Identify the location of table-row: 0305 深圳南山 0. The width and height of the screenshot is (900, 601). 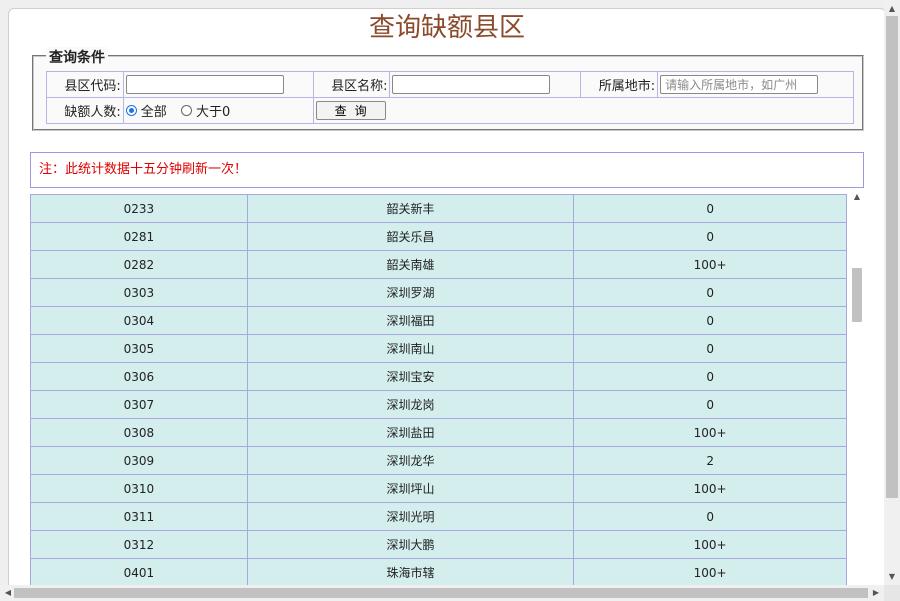
(438, 348).